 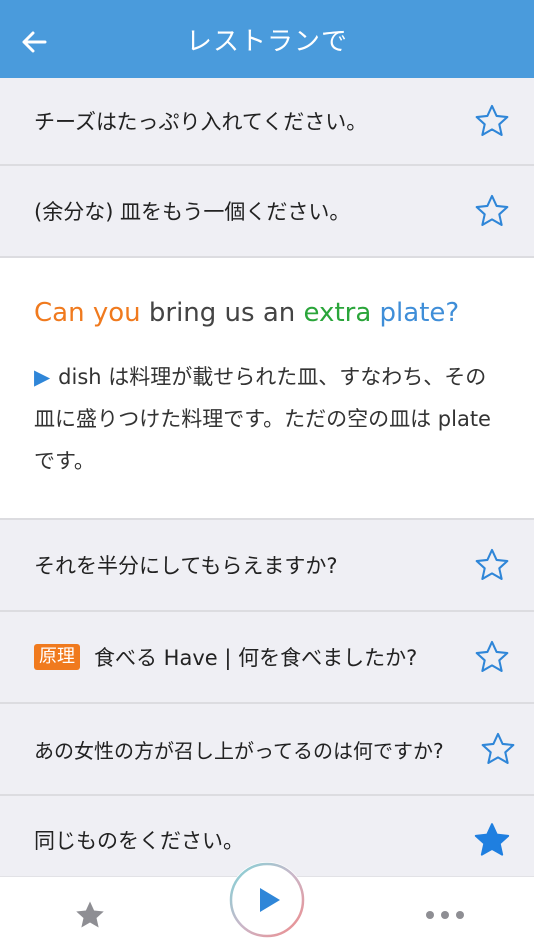 What do you see at coordinates (57, 657) in the screenshot?
I see `principle-badge: 原理` at bounding box center [57, 657].